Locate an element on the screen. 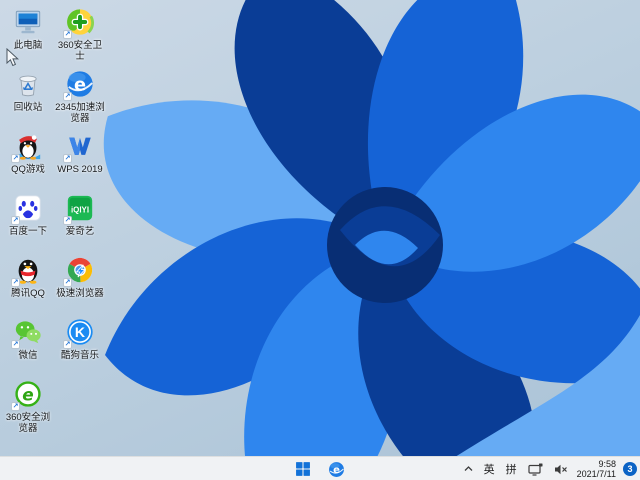 The width and height of the screenshot is (640, 480). taskbar-center: e is located at coordinates (320, 468).